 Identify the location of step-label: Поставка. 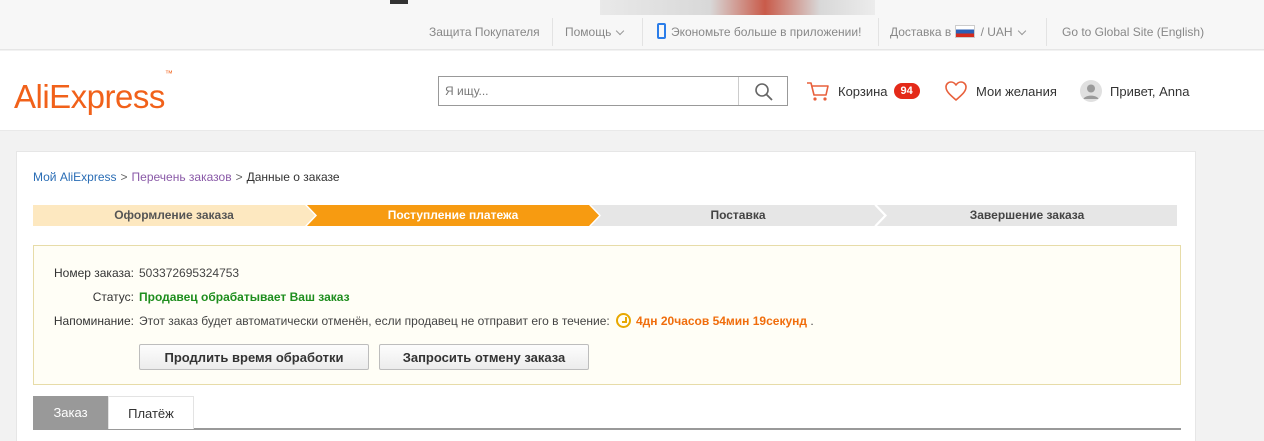
(738, 215).